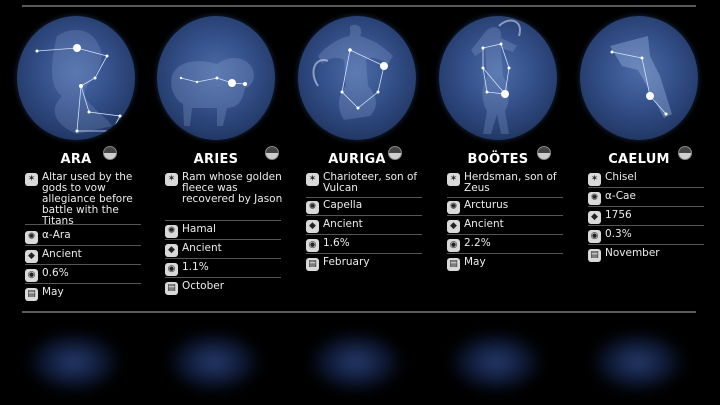  I want to click on brightest-star-text: α-Ara, so click(56, 235).